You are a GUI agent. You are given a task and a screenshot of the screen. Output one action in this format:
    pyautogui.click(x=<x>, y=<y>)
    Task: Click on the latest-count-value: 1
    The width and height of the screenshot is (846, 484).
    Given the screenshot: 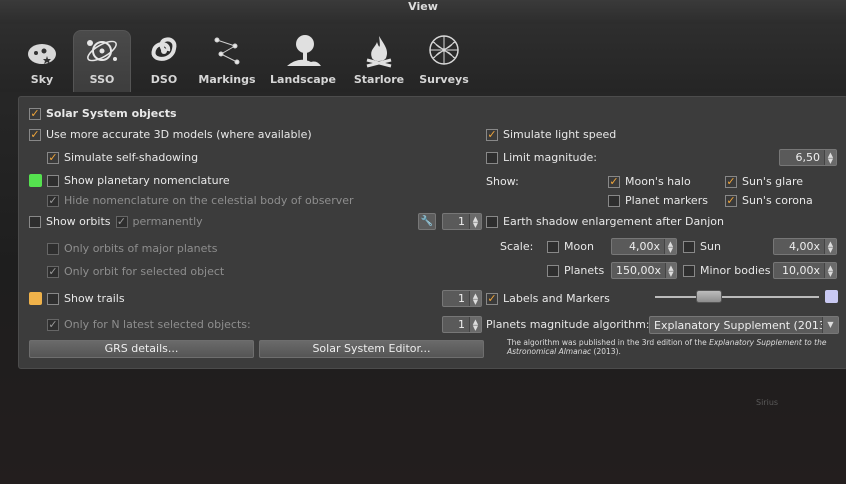 What is the action you would take?
    pyautogui.click(x=461, y=324)
    